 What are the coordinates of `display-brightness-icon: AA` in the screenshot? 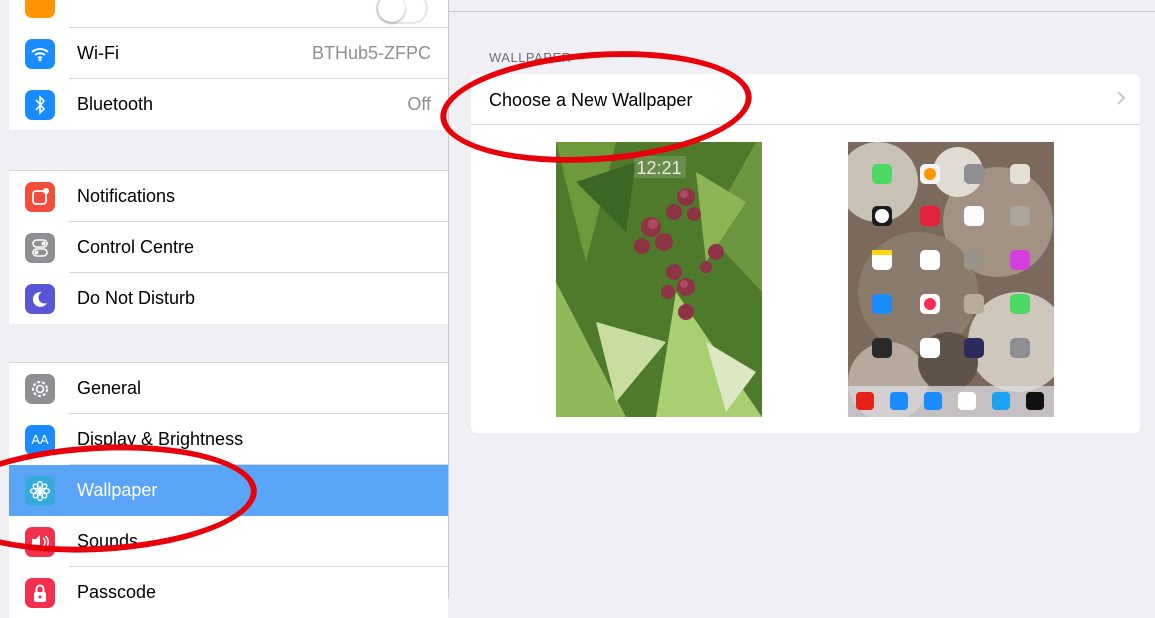 It's located at (40, 439).